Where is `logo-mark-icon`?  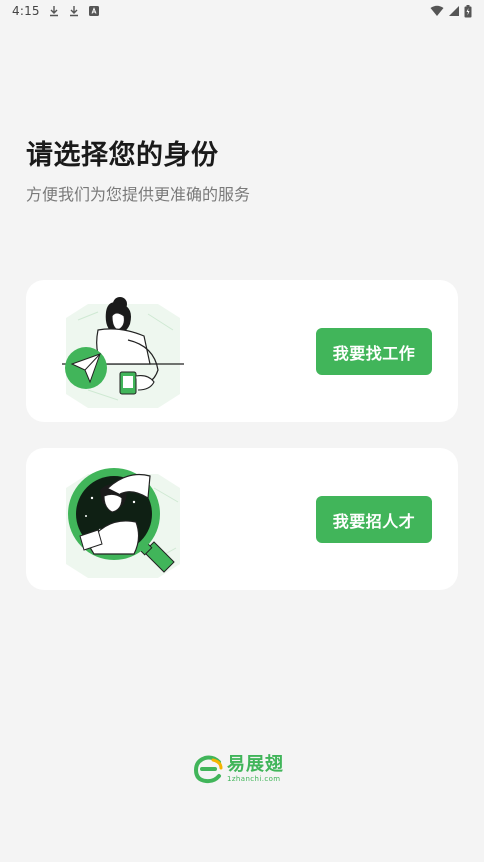 logo-mark-icon is located at coordinates (208, 769).